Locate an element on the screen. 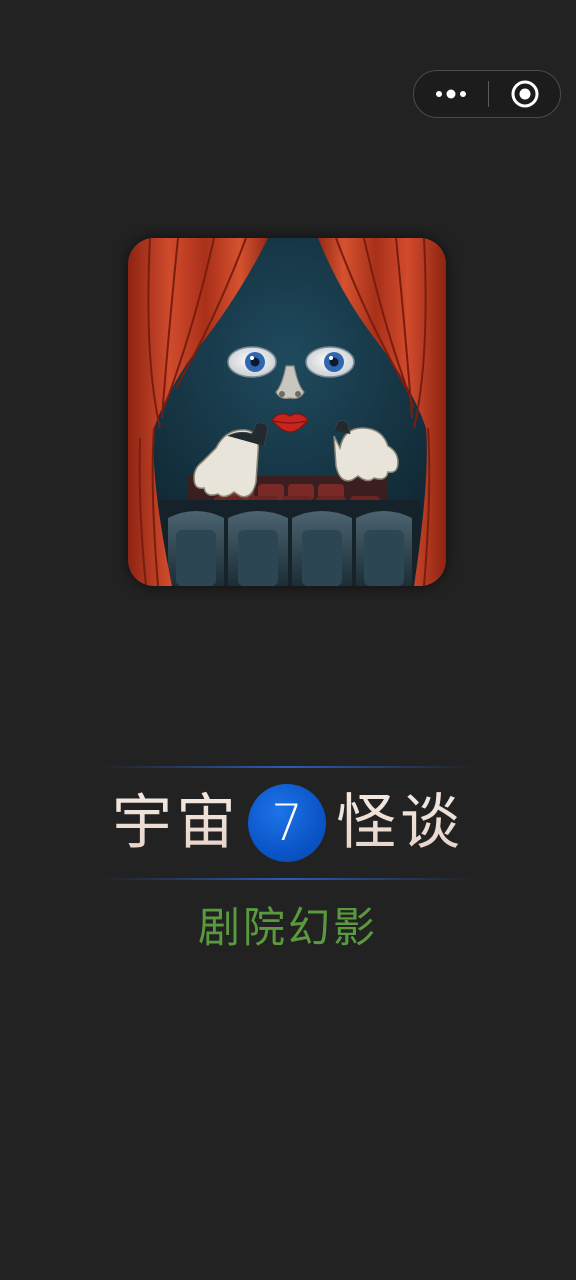  close-button is located at coordinates (524, 94).